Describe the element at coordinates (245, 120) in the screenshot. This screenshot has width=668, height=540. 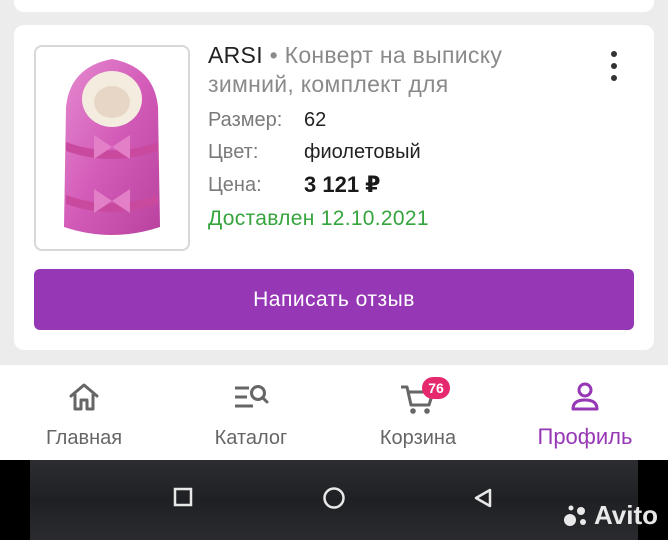
I see `size-label: Размер:` at that location.